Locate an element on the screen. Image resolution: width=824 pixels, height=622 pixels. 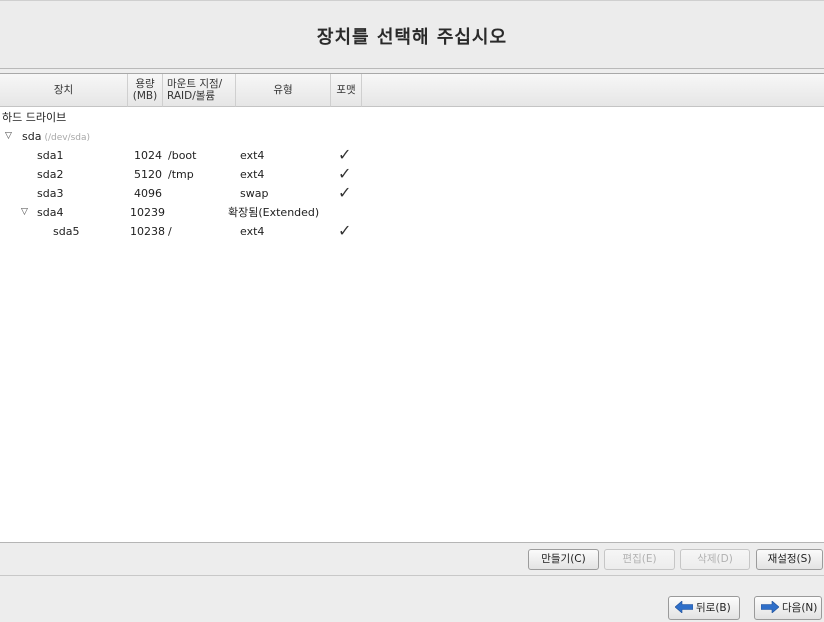
create-button: 만들기(C) is located at coordinates (563, 559).